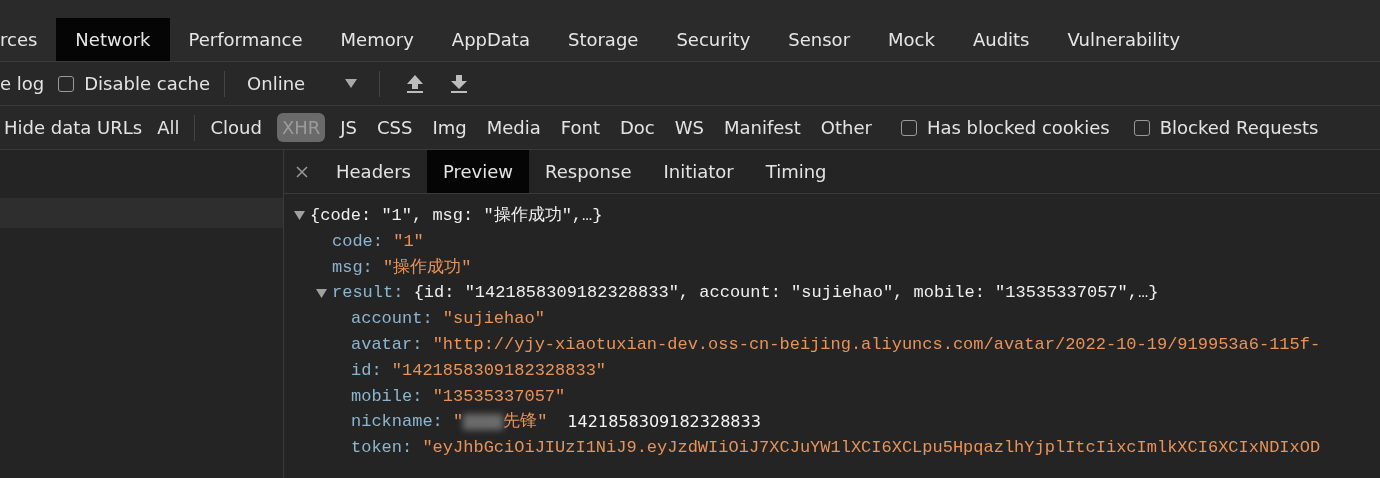  What do you see at coordinates (236, 127) in the screenshot?
I see `type-filter: Cloud` at bounding box center [236, 127].